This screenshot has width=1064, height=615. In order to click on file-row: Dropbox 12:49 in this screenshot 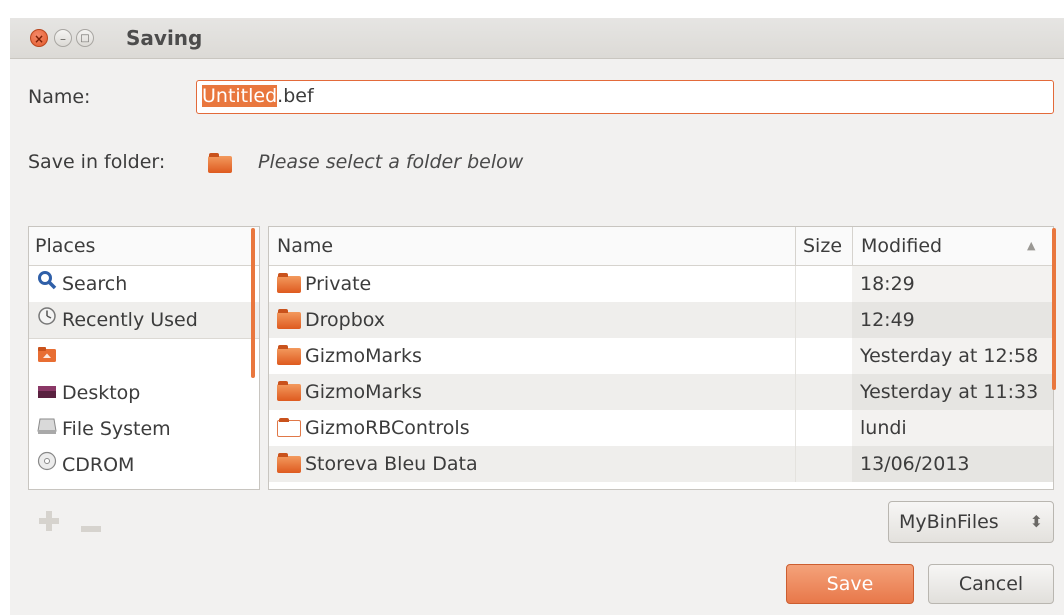, I will do `click(661, 320)`.